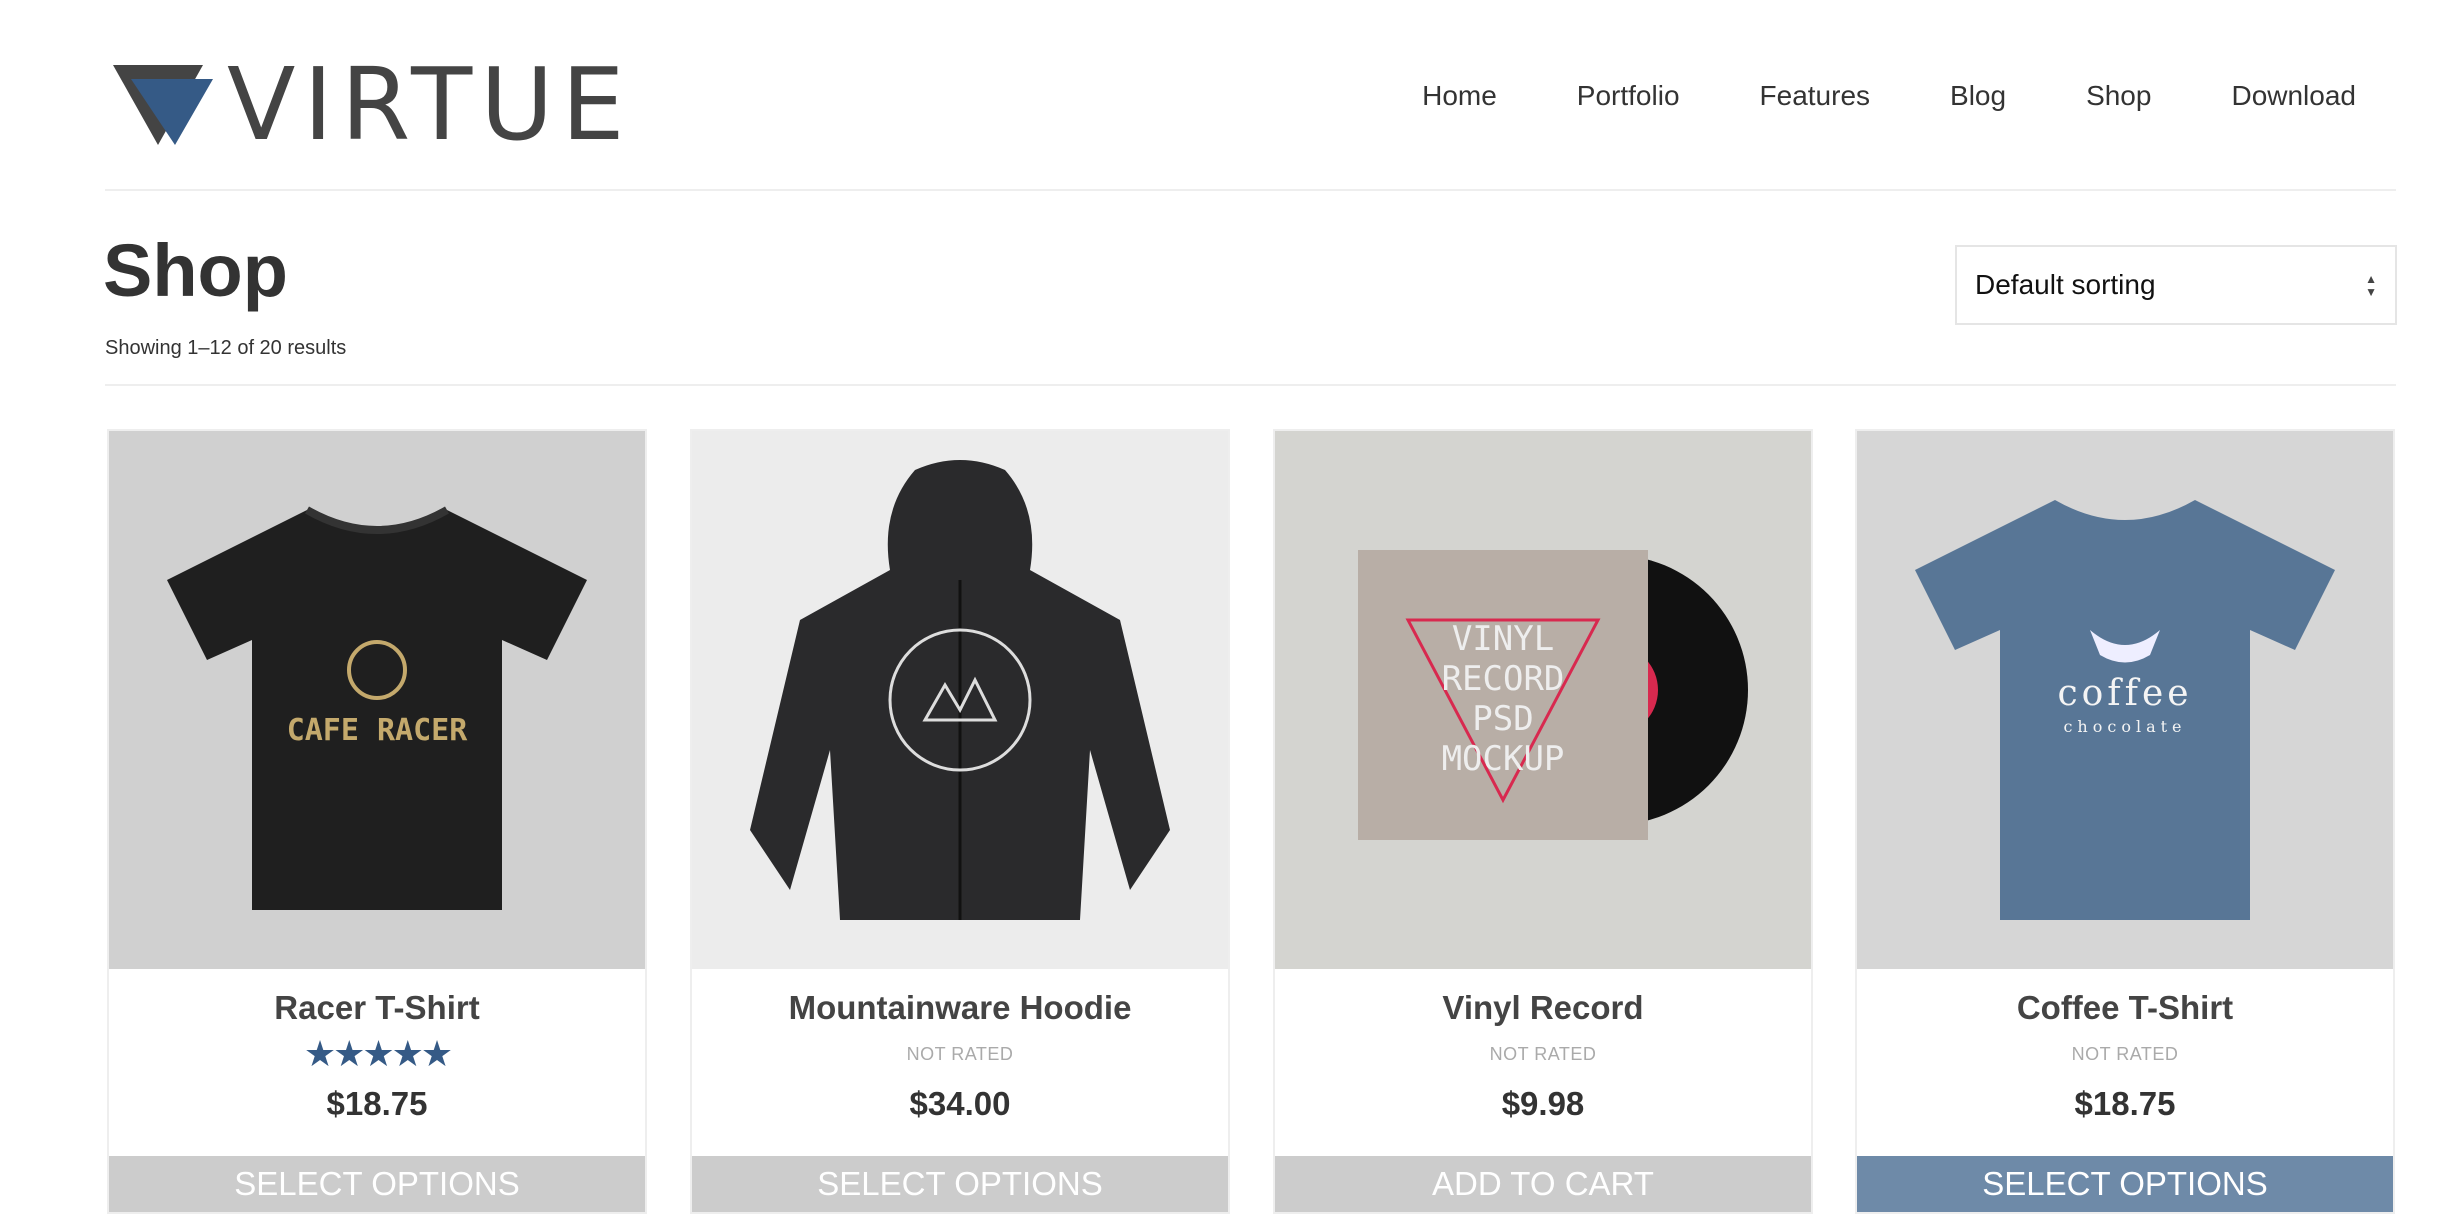  Describe the element at coordinates (1250, 385) in the screenshot. I see `content-divider` at that location.